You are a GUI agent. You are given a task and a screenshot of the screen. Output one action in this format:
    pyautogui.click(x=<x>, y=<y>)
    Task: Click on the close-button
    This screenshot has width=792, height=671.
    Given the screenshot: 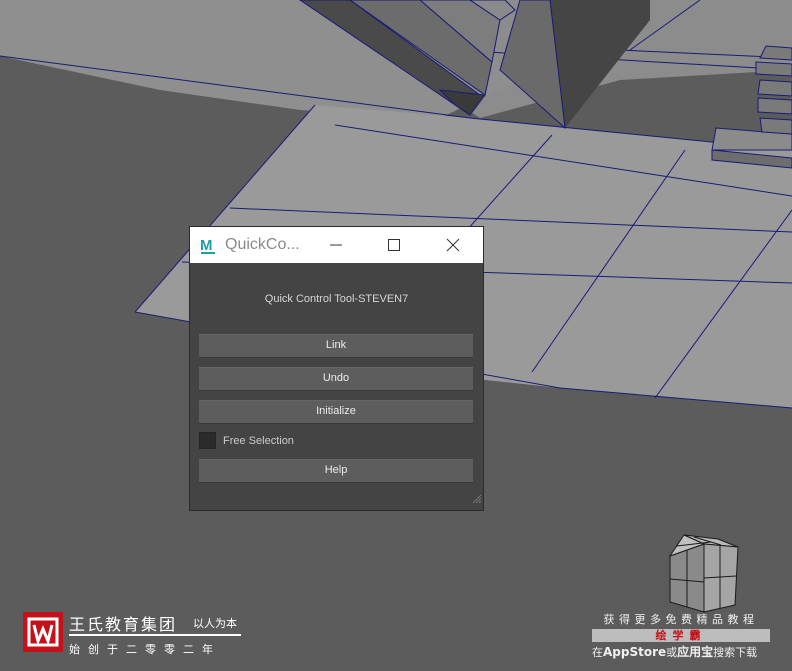 What is the action you would take?
    pyautogui.click(x=453, y=245)
    